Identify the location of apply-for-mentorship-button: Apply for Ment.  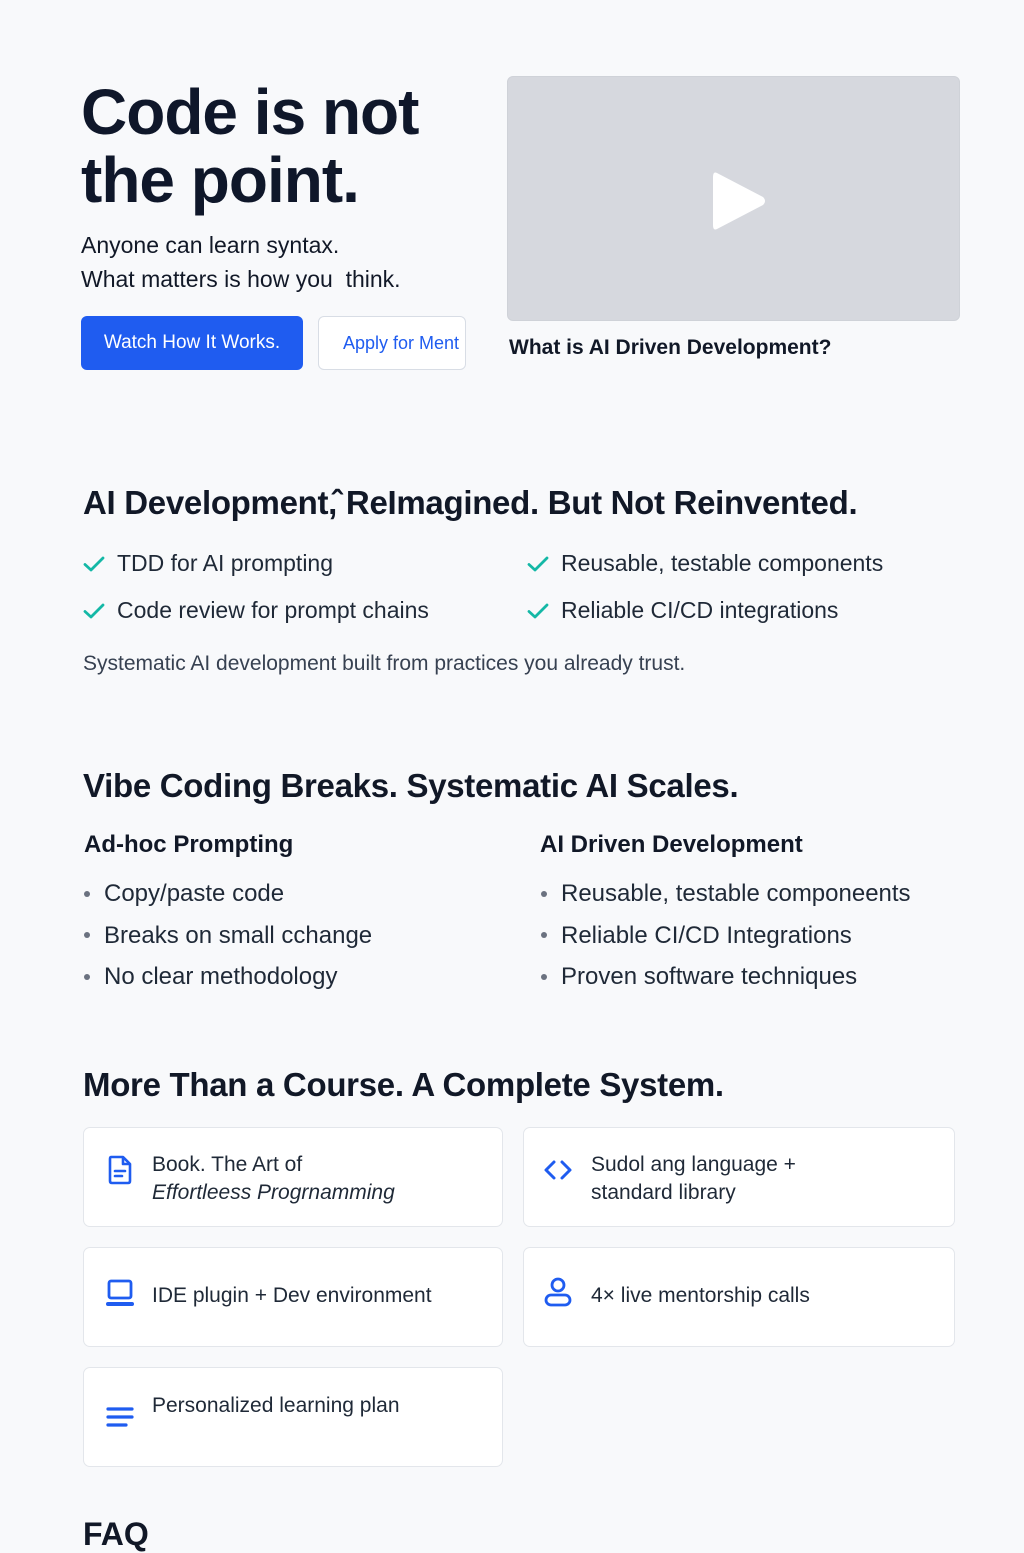
(392, 343).